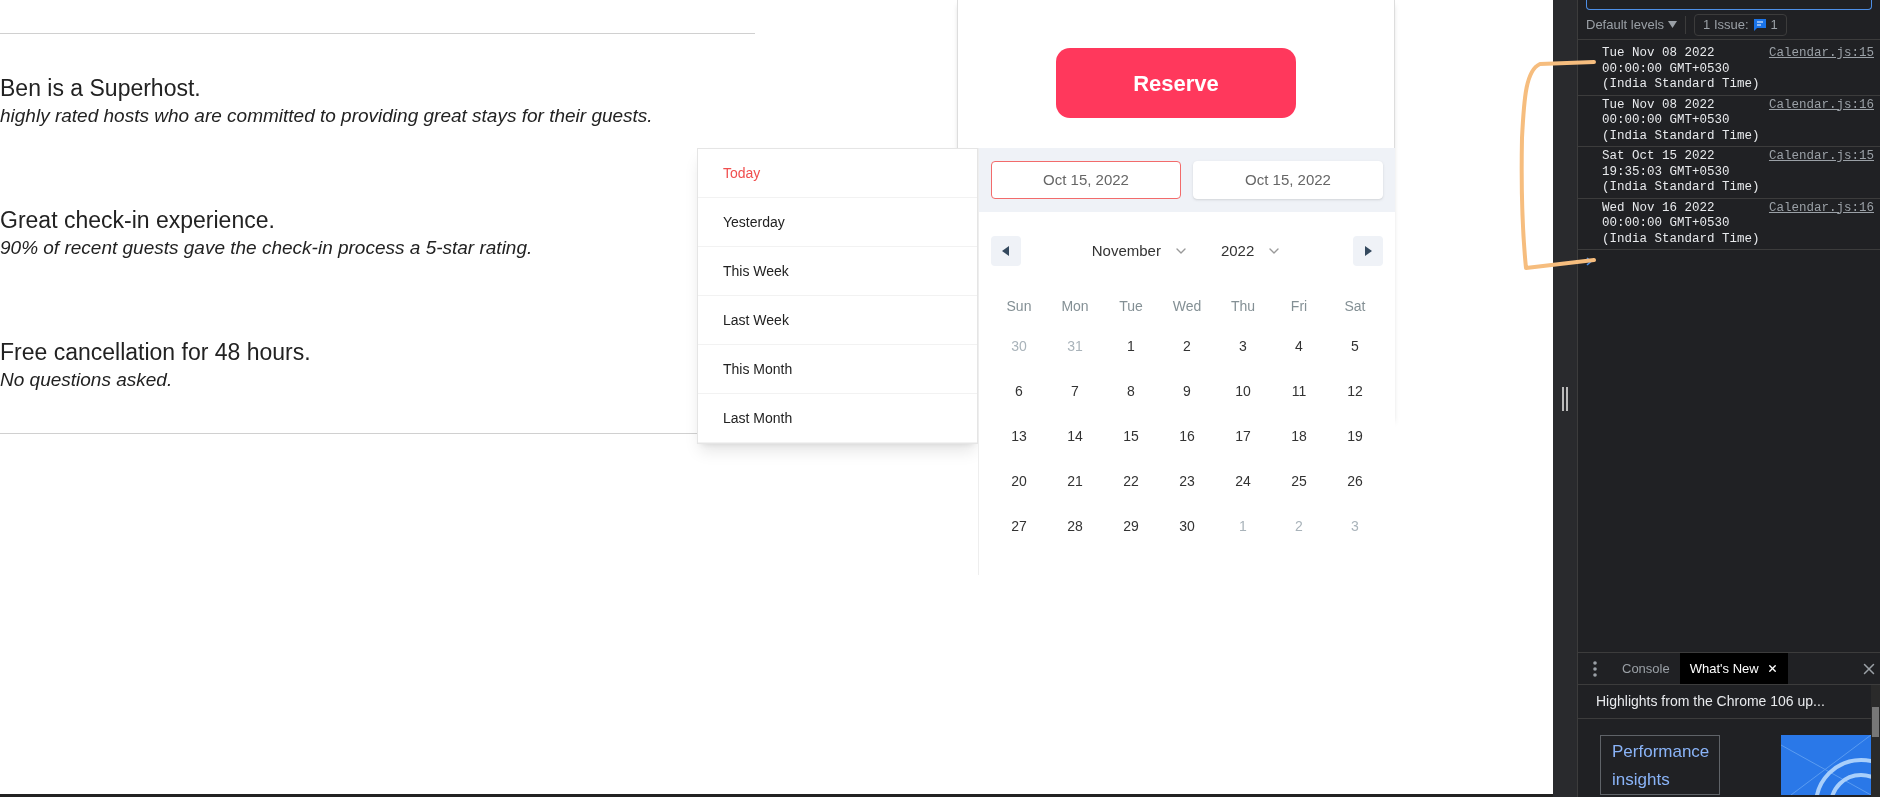 The height and width of the screenshot is (797, 1880). What do you see at coordinates (326, 116) in the screenshot?
I see `feature-description: highly rated hosts who are committed to providing great stays for their guests.` at bounding box center [326, 116].